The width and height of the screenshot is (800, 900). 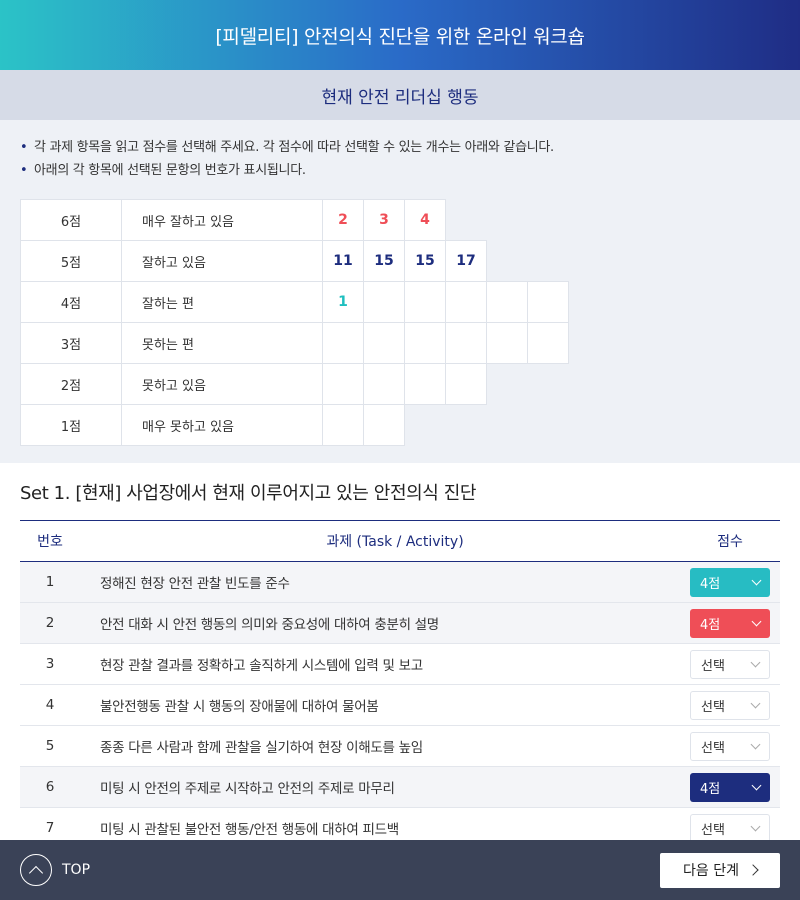 I want to click on row-number: 2, so click(x=50, y=623).